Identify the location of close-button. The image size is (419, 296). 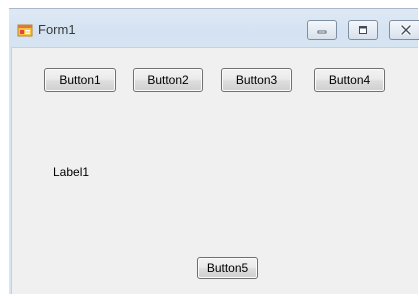
(404, 30).